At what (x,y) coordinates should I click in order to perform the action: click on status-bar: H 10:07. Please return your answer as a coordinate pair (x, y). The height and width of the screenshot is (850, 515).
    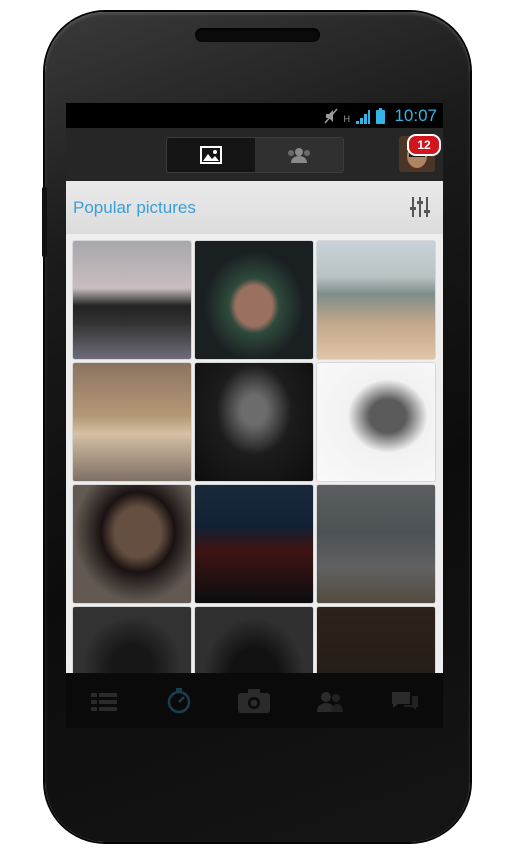
    Looking at the image, I should click on (254, 115).